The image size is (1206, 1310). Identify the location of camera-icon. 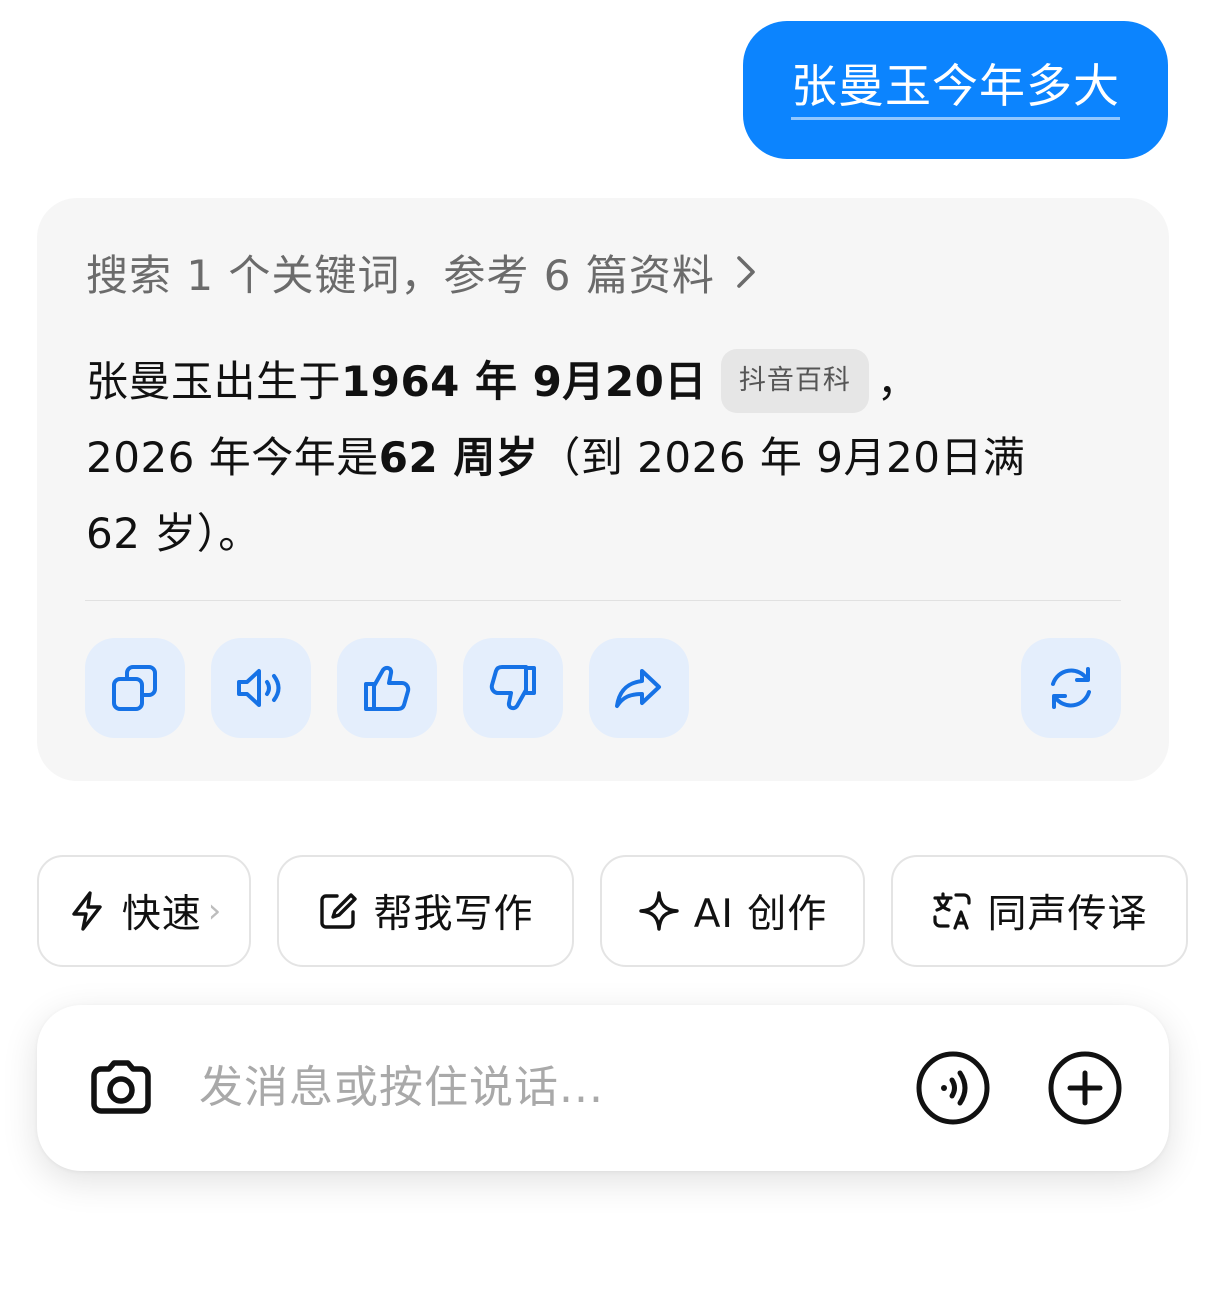
(121, 1088).